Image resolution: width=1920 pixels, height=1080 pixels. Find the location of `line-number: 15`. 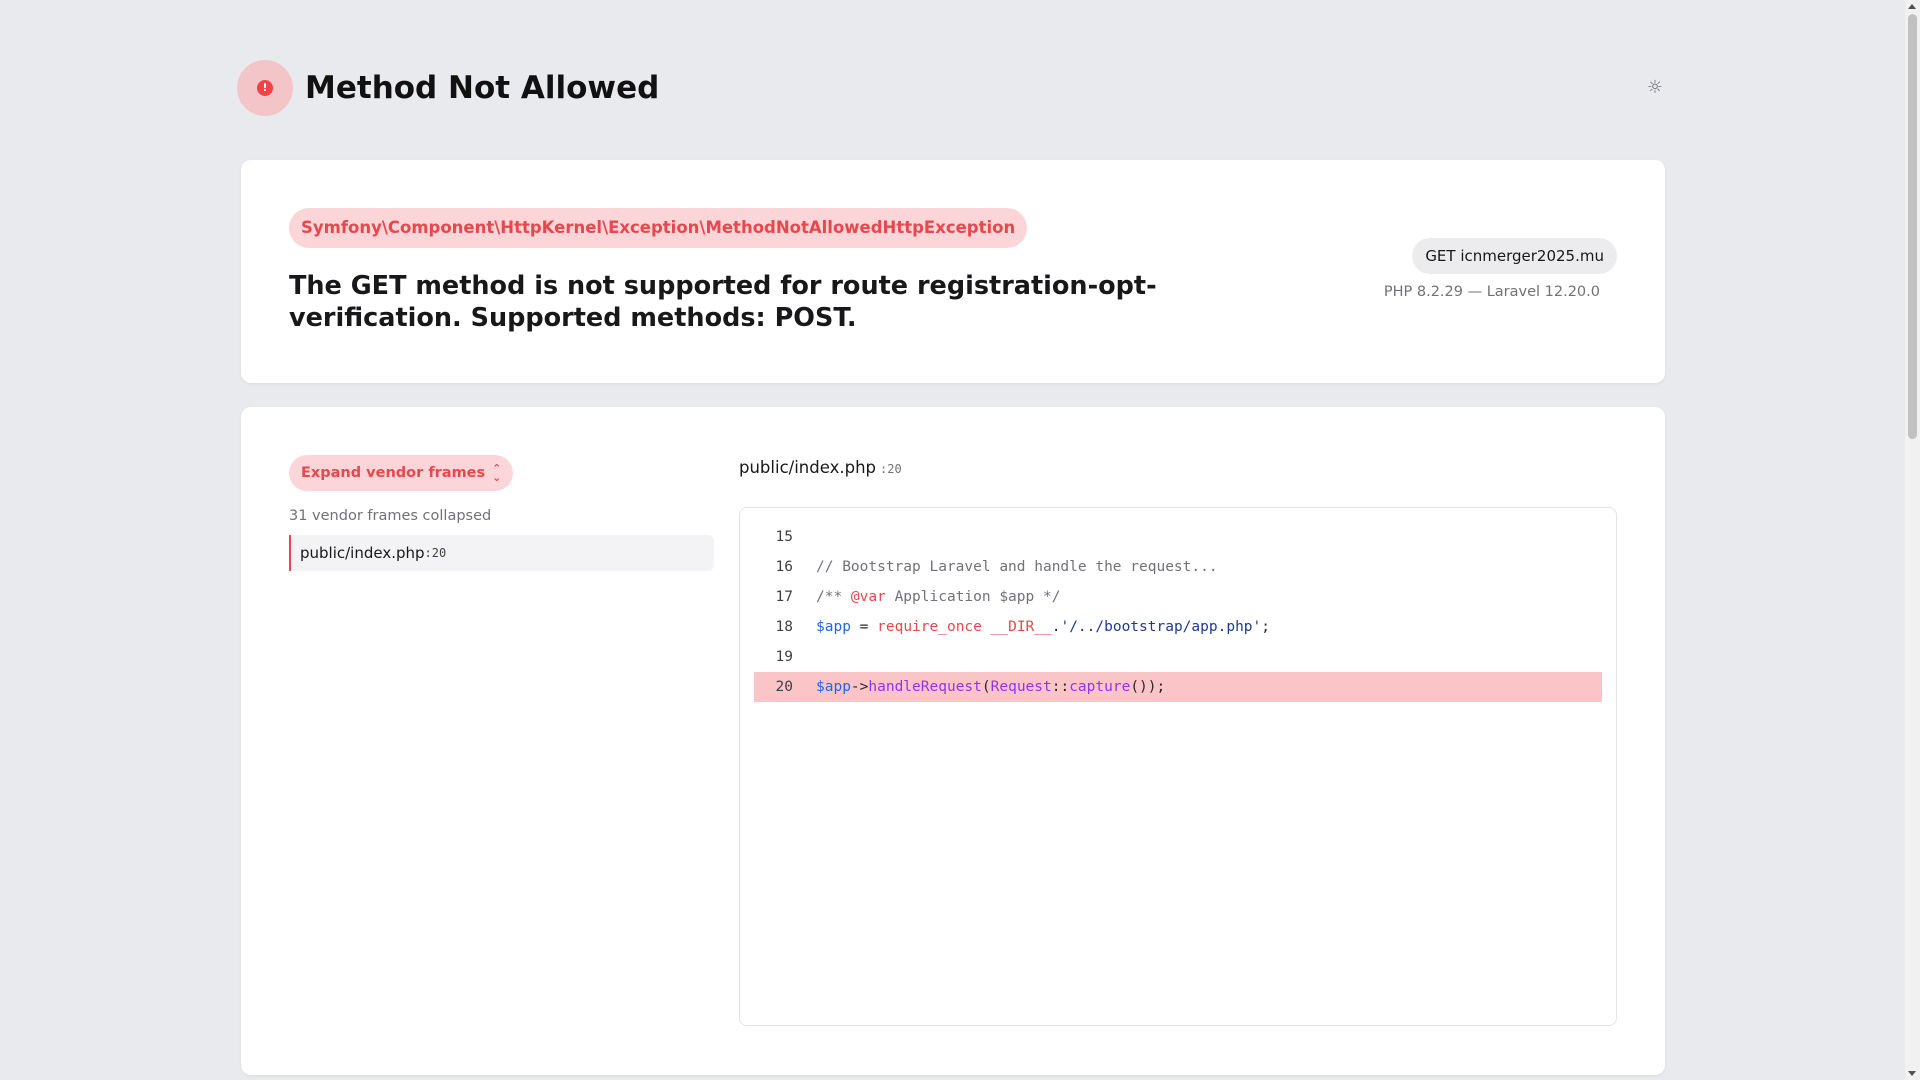

line-number: 15 is located at coordinates (784, 537).